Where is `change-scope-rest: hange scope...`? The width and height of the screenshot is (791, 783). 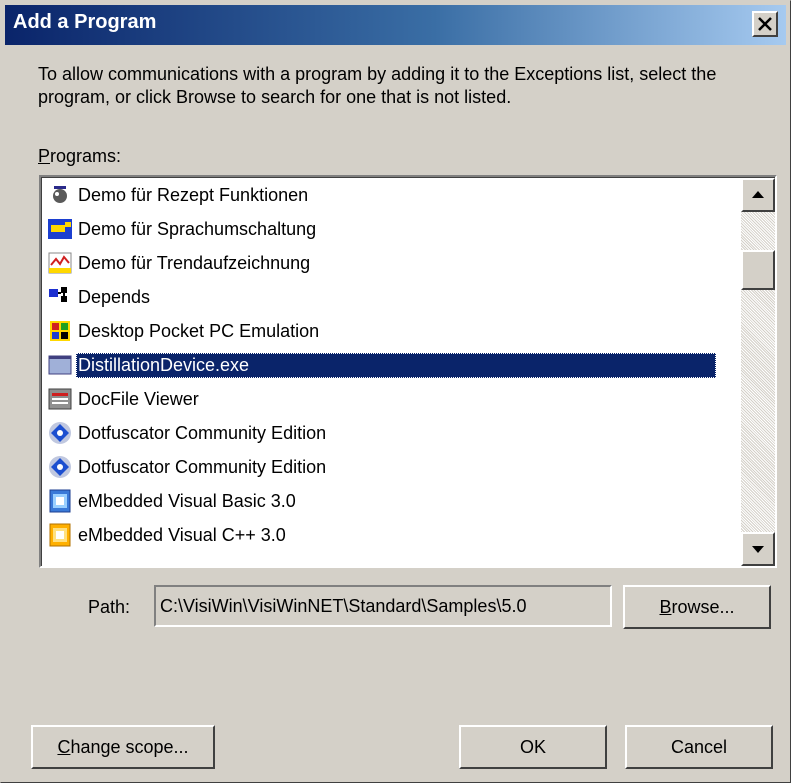
change-scope-rest: hange scope... is located at coordinates (129, 747).